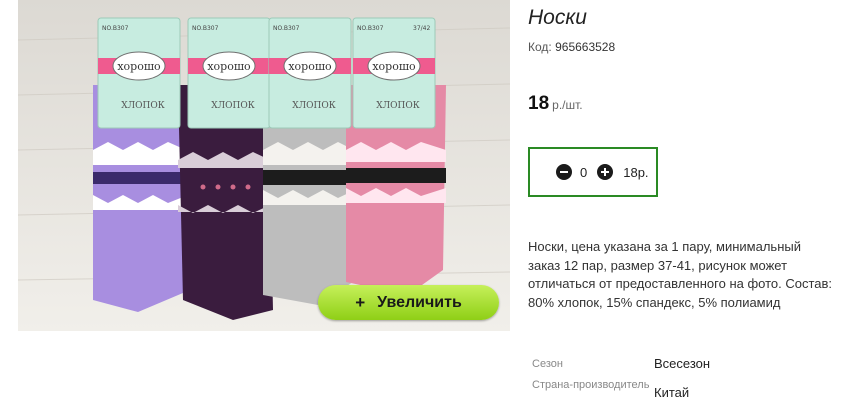  I want to click on quantity-sum: 18р., so click(636, 172).